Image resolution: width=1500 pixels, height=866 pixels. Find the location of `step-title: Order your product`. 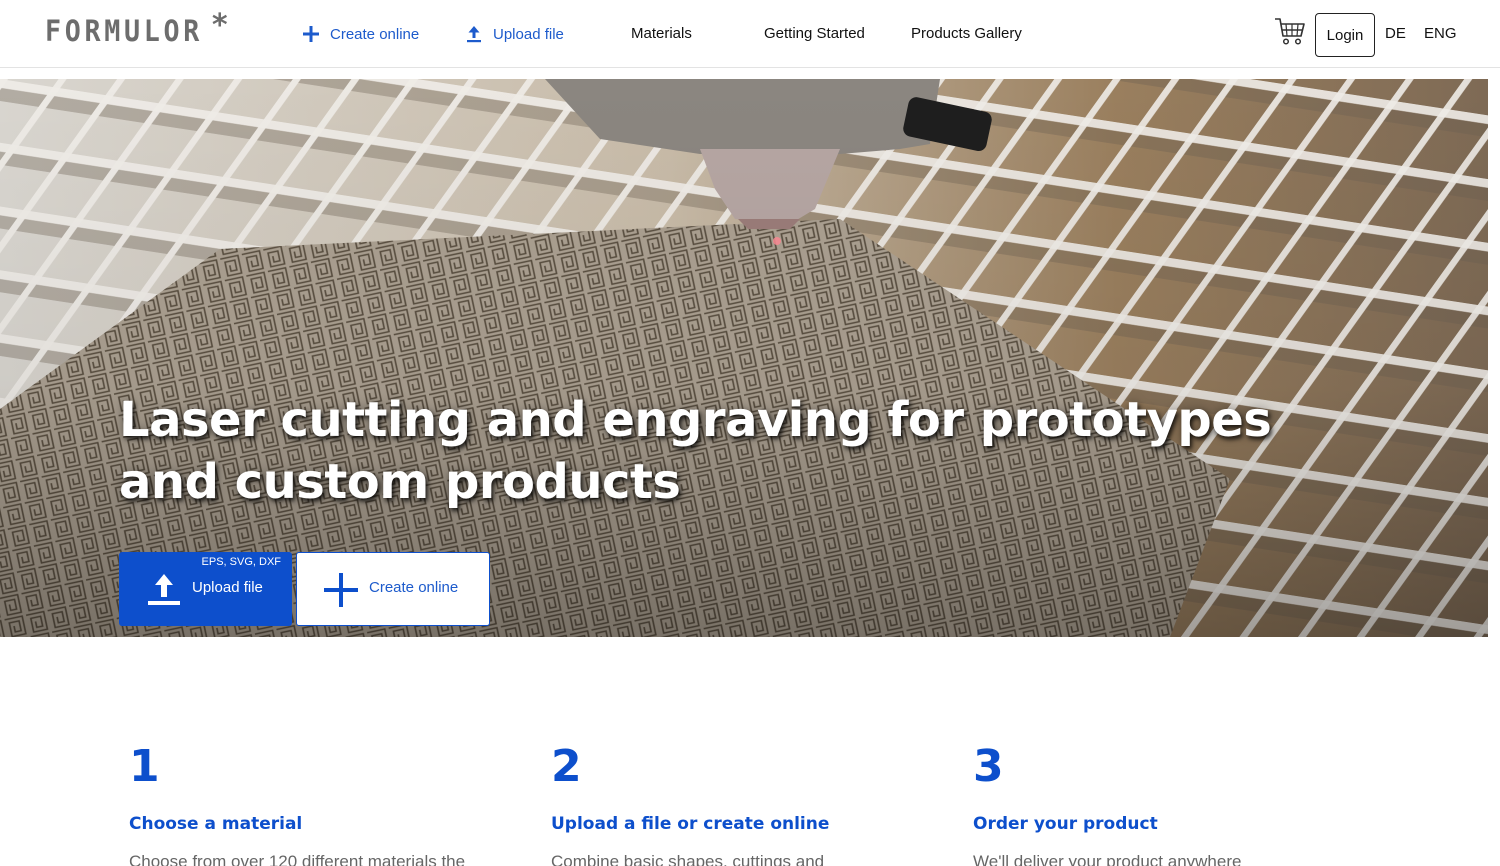

step-title: Order your product is located at coordinates (1065, 824).